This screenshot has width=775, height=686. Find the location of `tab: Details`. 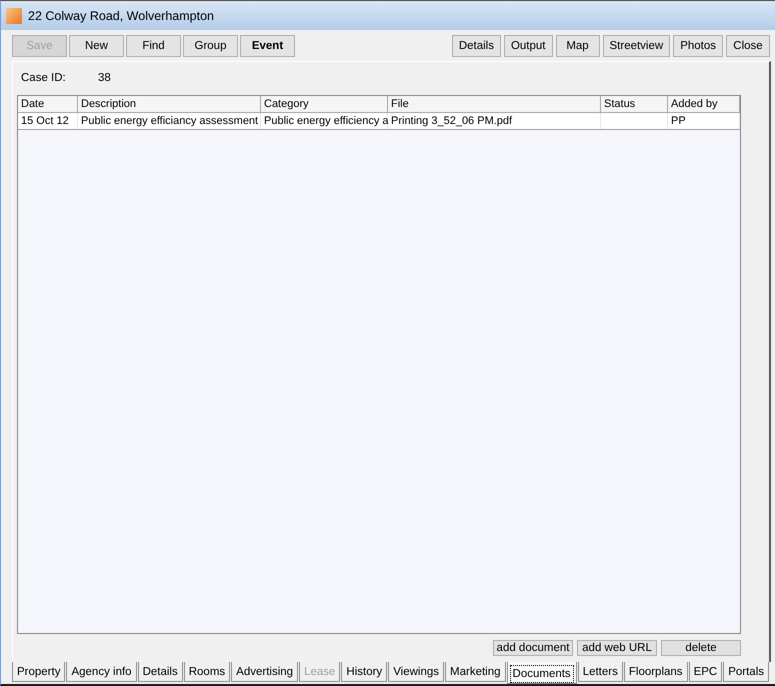

tab: Details is located at coordinates (160, 672).